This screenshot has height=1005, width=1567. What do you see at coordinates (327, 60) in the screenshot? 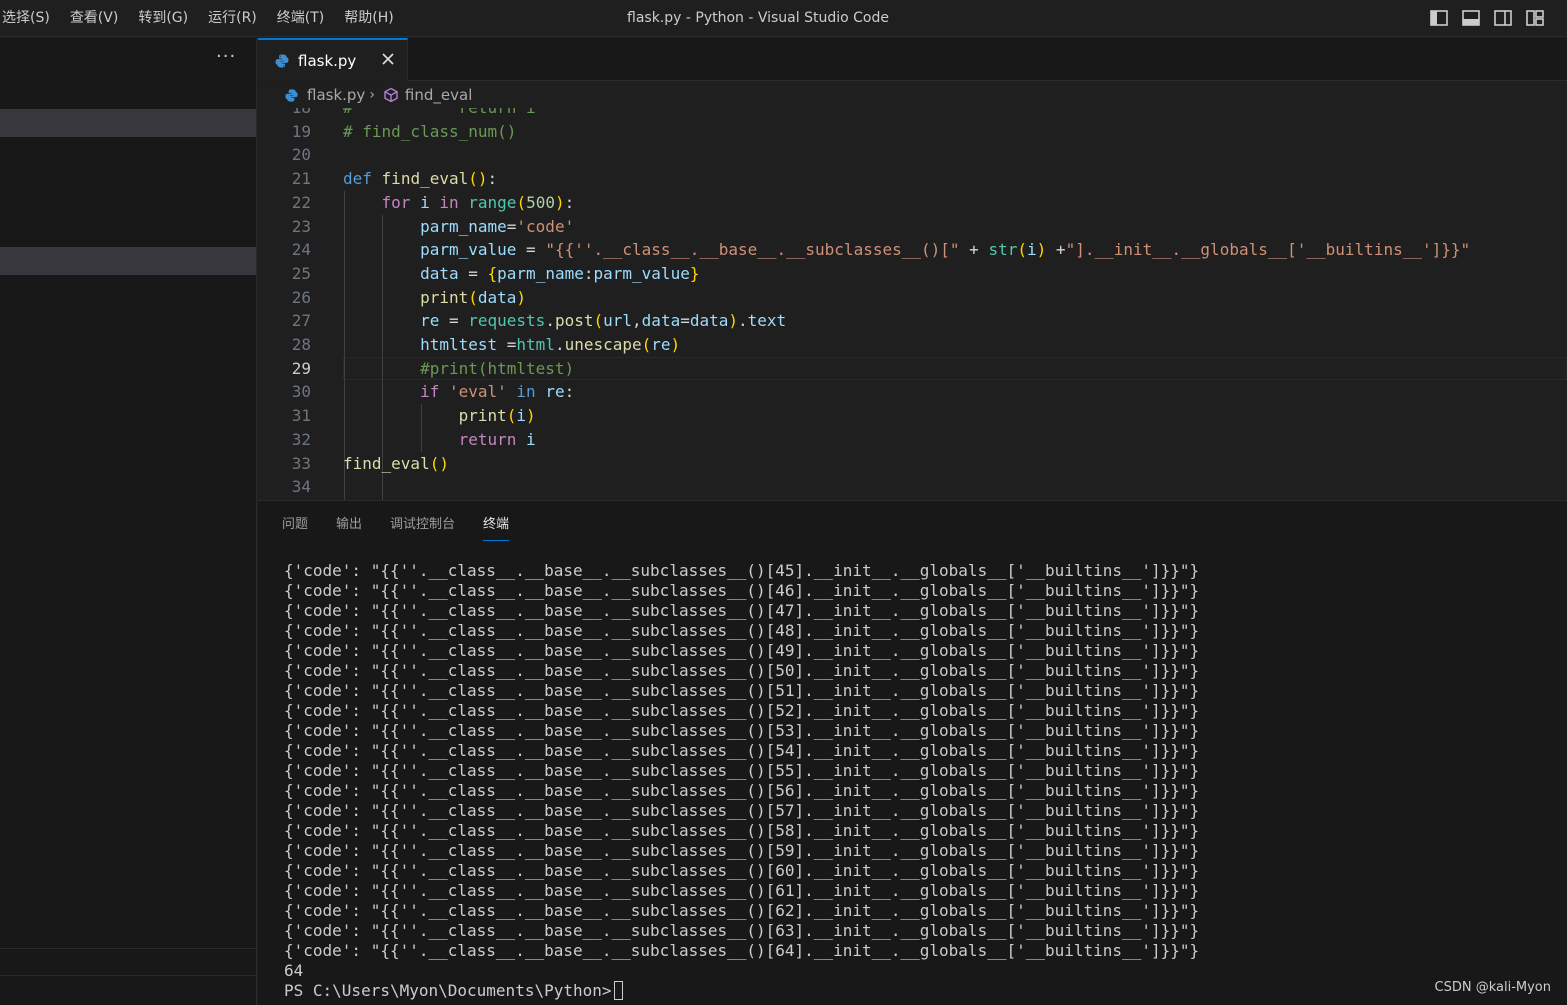
I see `tab-label: flask.py` at bounding box center [327, 60].